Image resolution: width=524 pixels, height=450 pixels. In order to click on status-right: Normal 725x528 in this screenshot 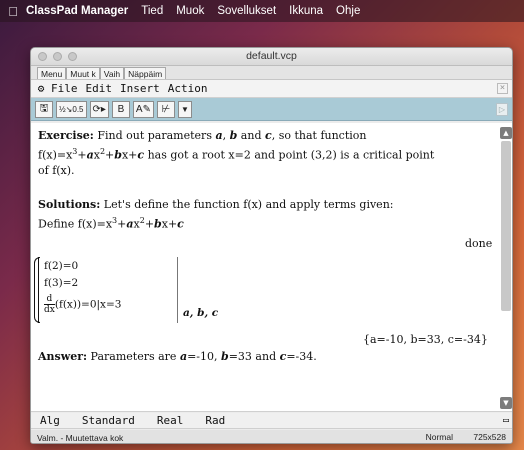, I will do `click(457, 437)`.